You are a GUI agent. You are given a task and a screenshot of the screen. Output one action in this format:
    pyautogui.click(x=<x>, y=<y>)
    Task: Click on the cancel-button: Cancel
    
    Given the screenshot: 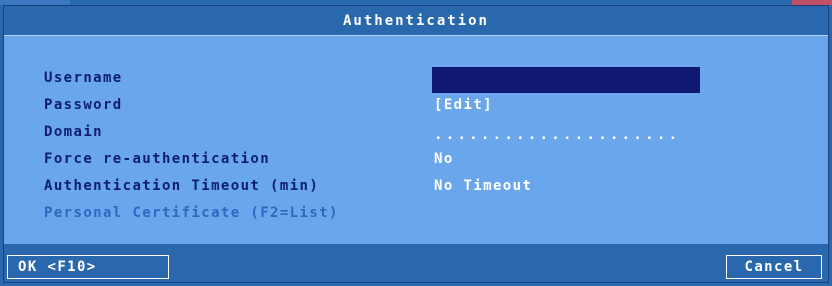 What is the action you would take?
    pyautogui.click(x=774, y=267)
    